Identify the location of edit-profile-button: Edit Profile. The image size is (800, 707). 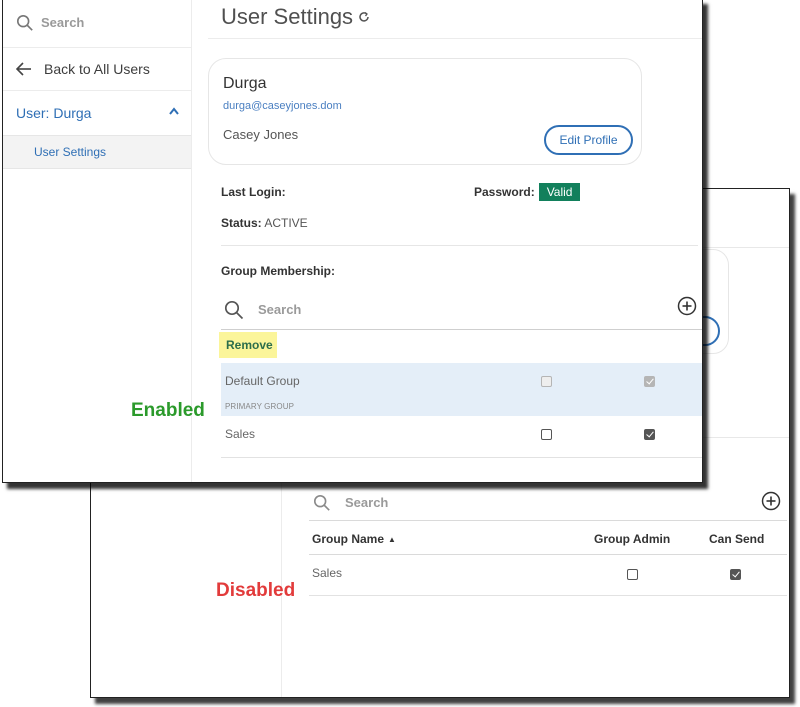
(588, 140).